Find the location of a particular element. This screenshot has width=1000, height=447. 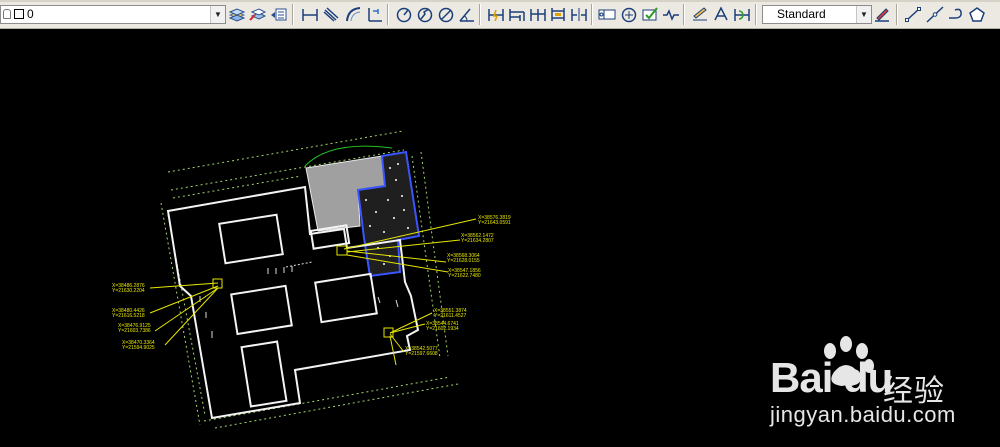

polygon-icon is located at coordinates (977, 14).